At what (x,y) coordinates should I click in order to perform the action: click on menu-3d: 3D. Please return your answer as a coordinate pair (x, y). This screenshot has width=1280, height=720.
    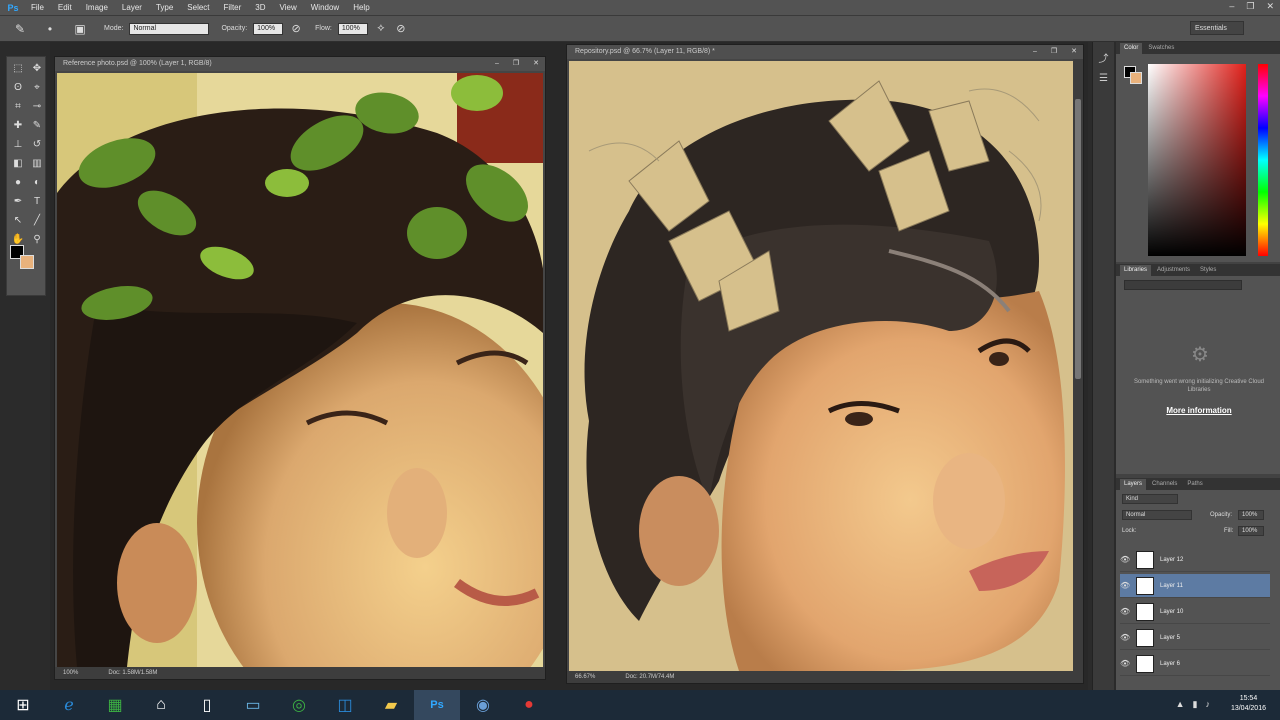
    Looking at the image, I should click on (260, 7).